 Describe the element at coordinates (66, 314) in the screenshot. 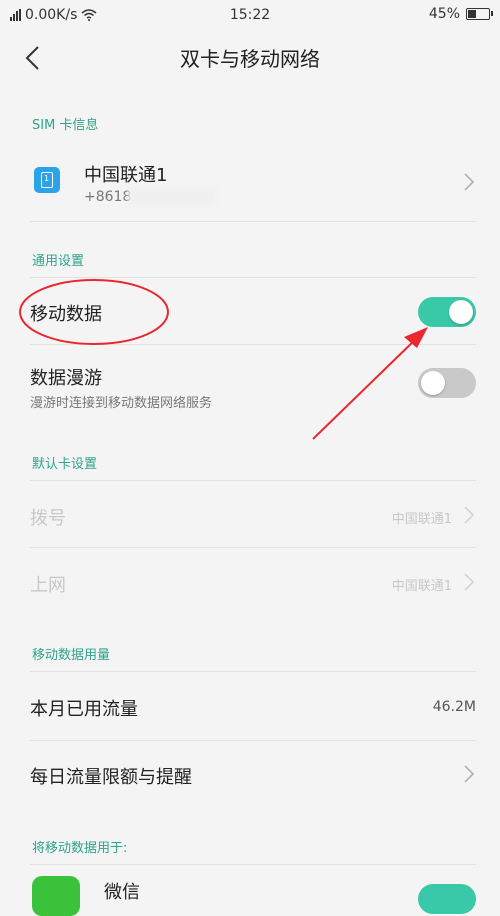

I see `mobile-data-label: 移动数据` at that location.